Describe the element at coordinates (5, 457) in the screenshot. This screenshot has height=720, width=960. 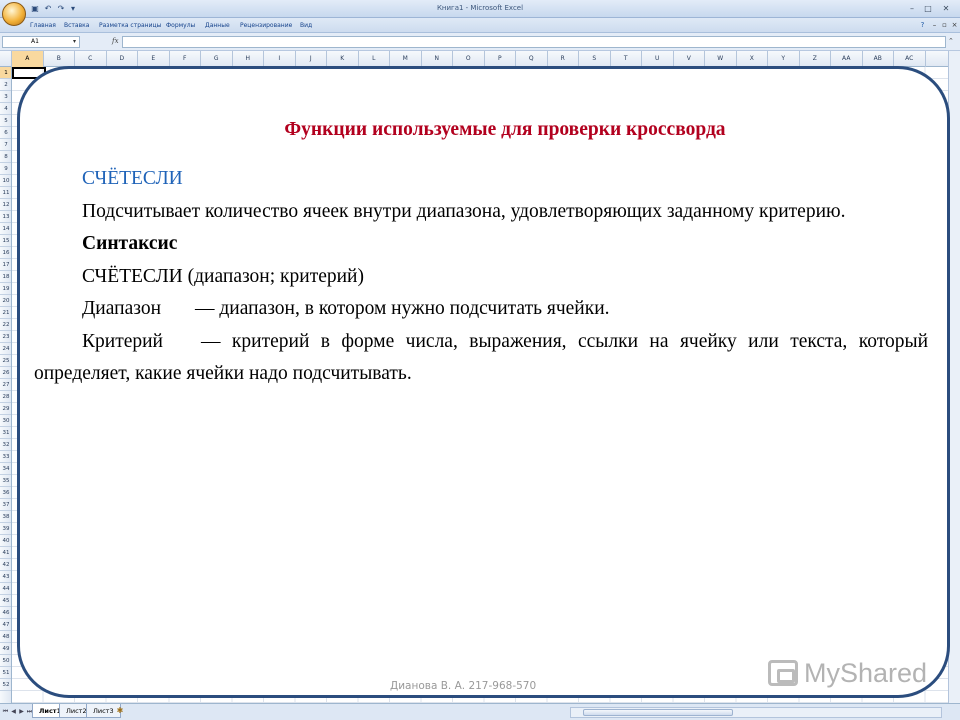
I see `row-header-33: 33` at that location.